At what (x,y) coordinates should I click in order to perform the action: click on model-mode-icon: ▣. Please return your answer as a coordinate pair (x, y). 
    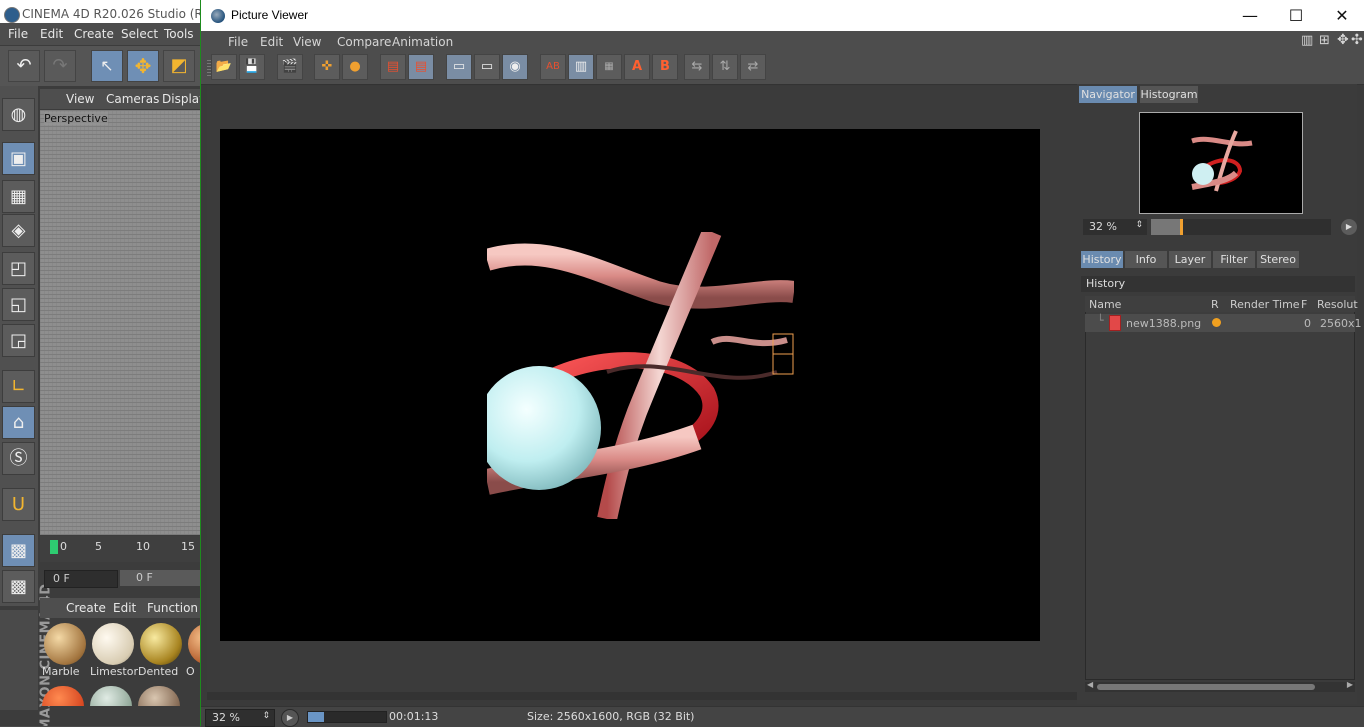
    Looking at the image, I should click on (18, 158).